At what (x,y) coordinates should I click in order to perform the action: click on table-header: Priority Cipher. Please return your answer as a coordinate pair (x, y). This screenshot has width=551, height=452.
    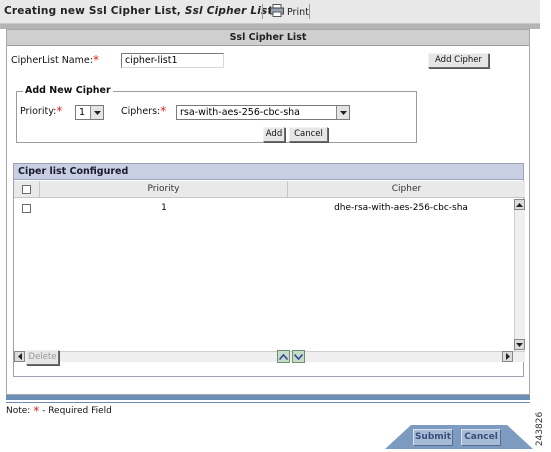
    Looking at the image, I should click on (269, 189).